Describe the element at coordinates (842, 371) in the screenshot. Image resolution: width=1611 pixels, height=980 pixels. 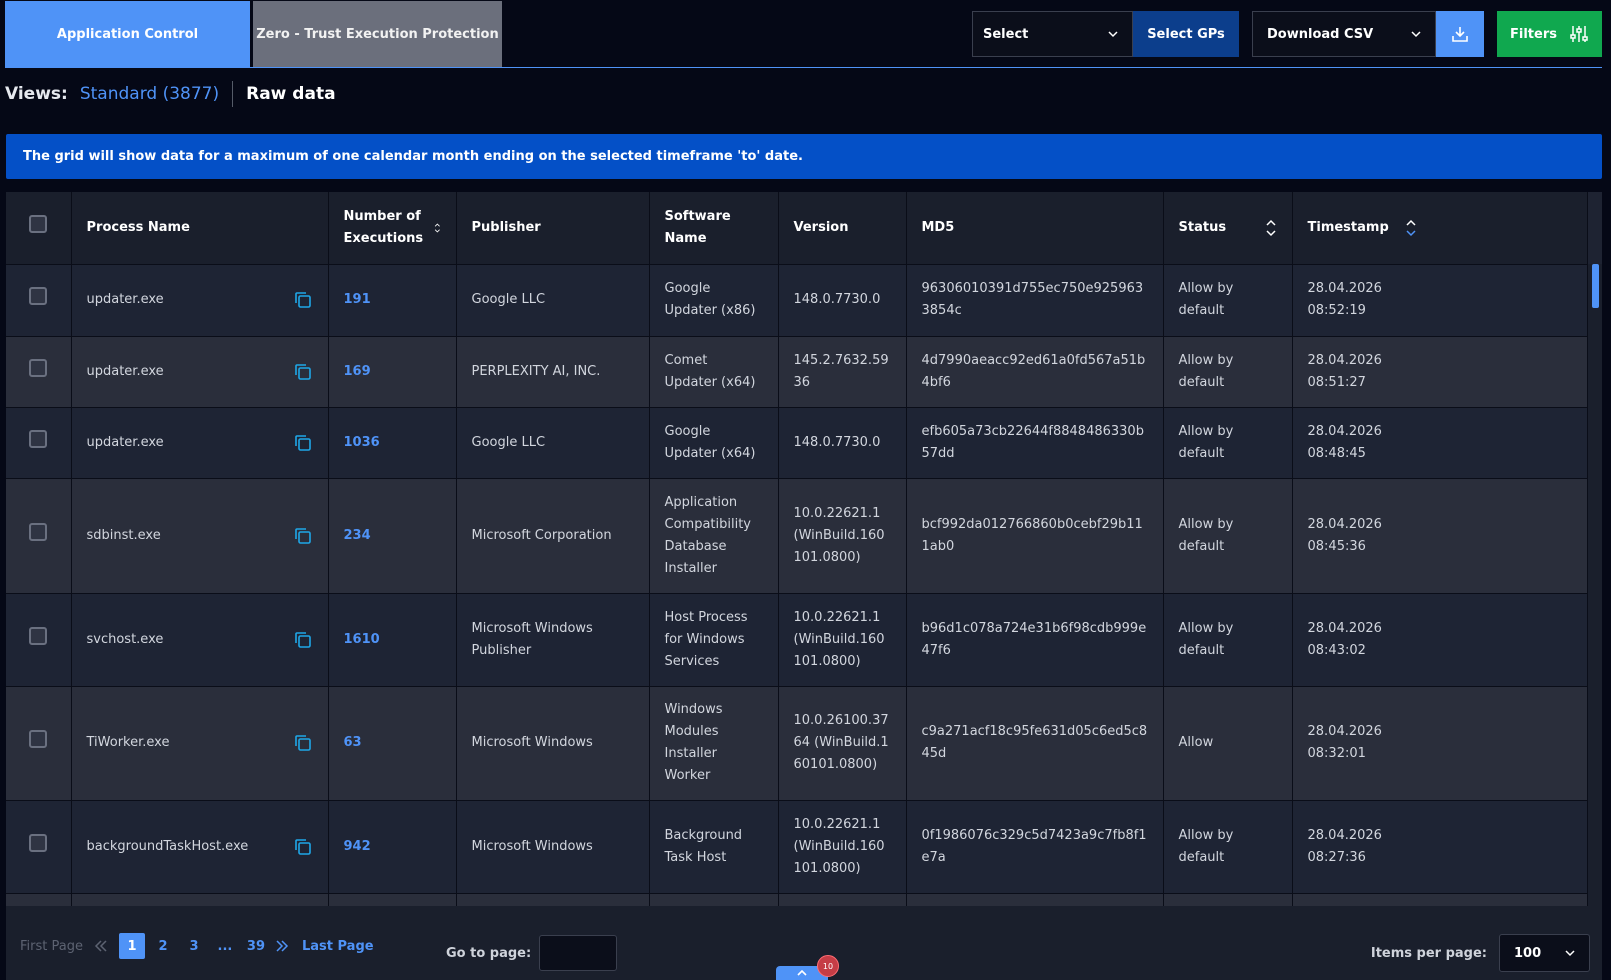
I see `version-cell: 145.2.7632.5936` at that location.